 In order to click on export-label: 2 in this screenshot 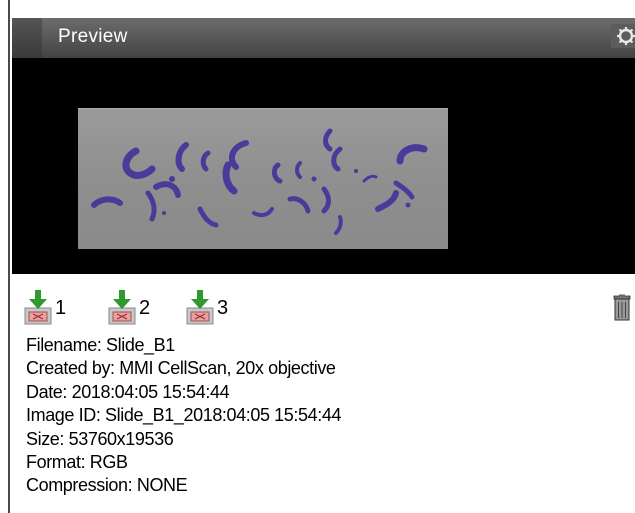, I will do `click(145, 308)`.